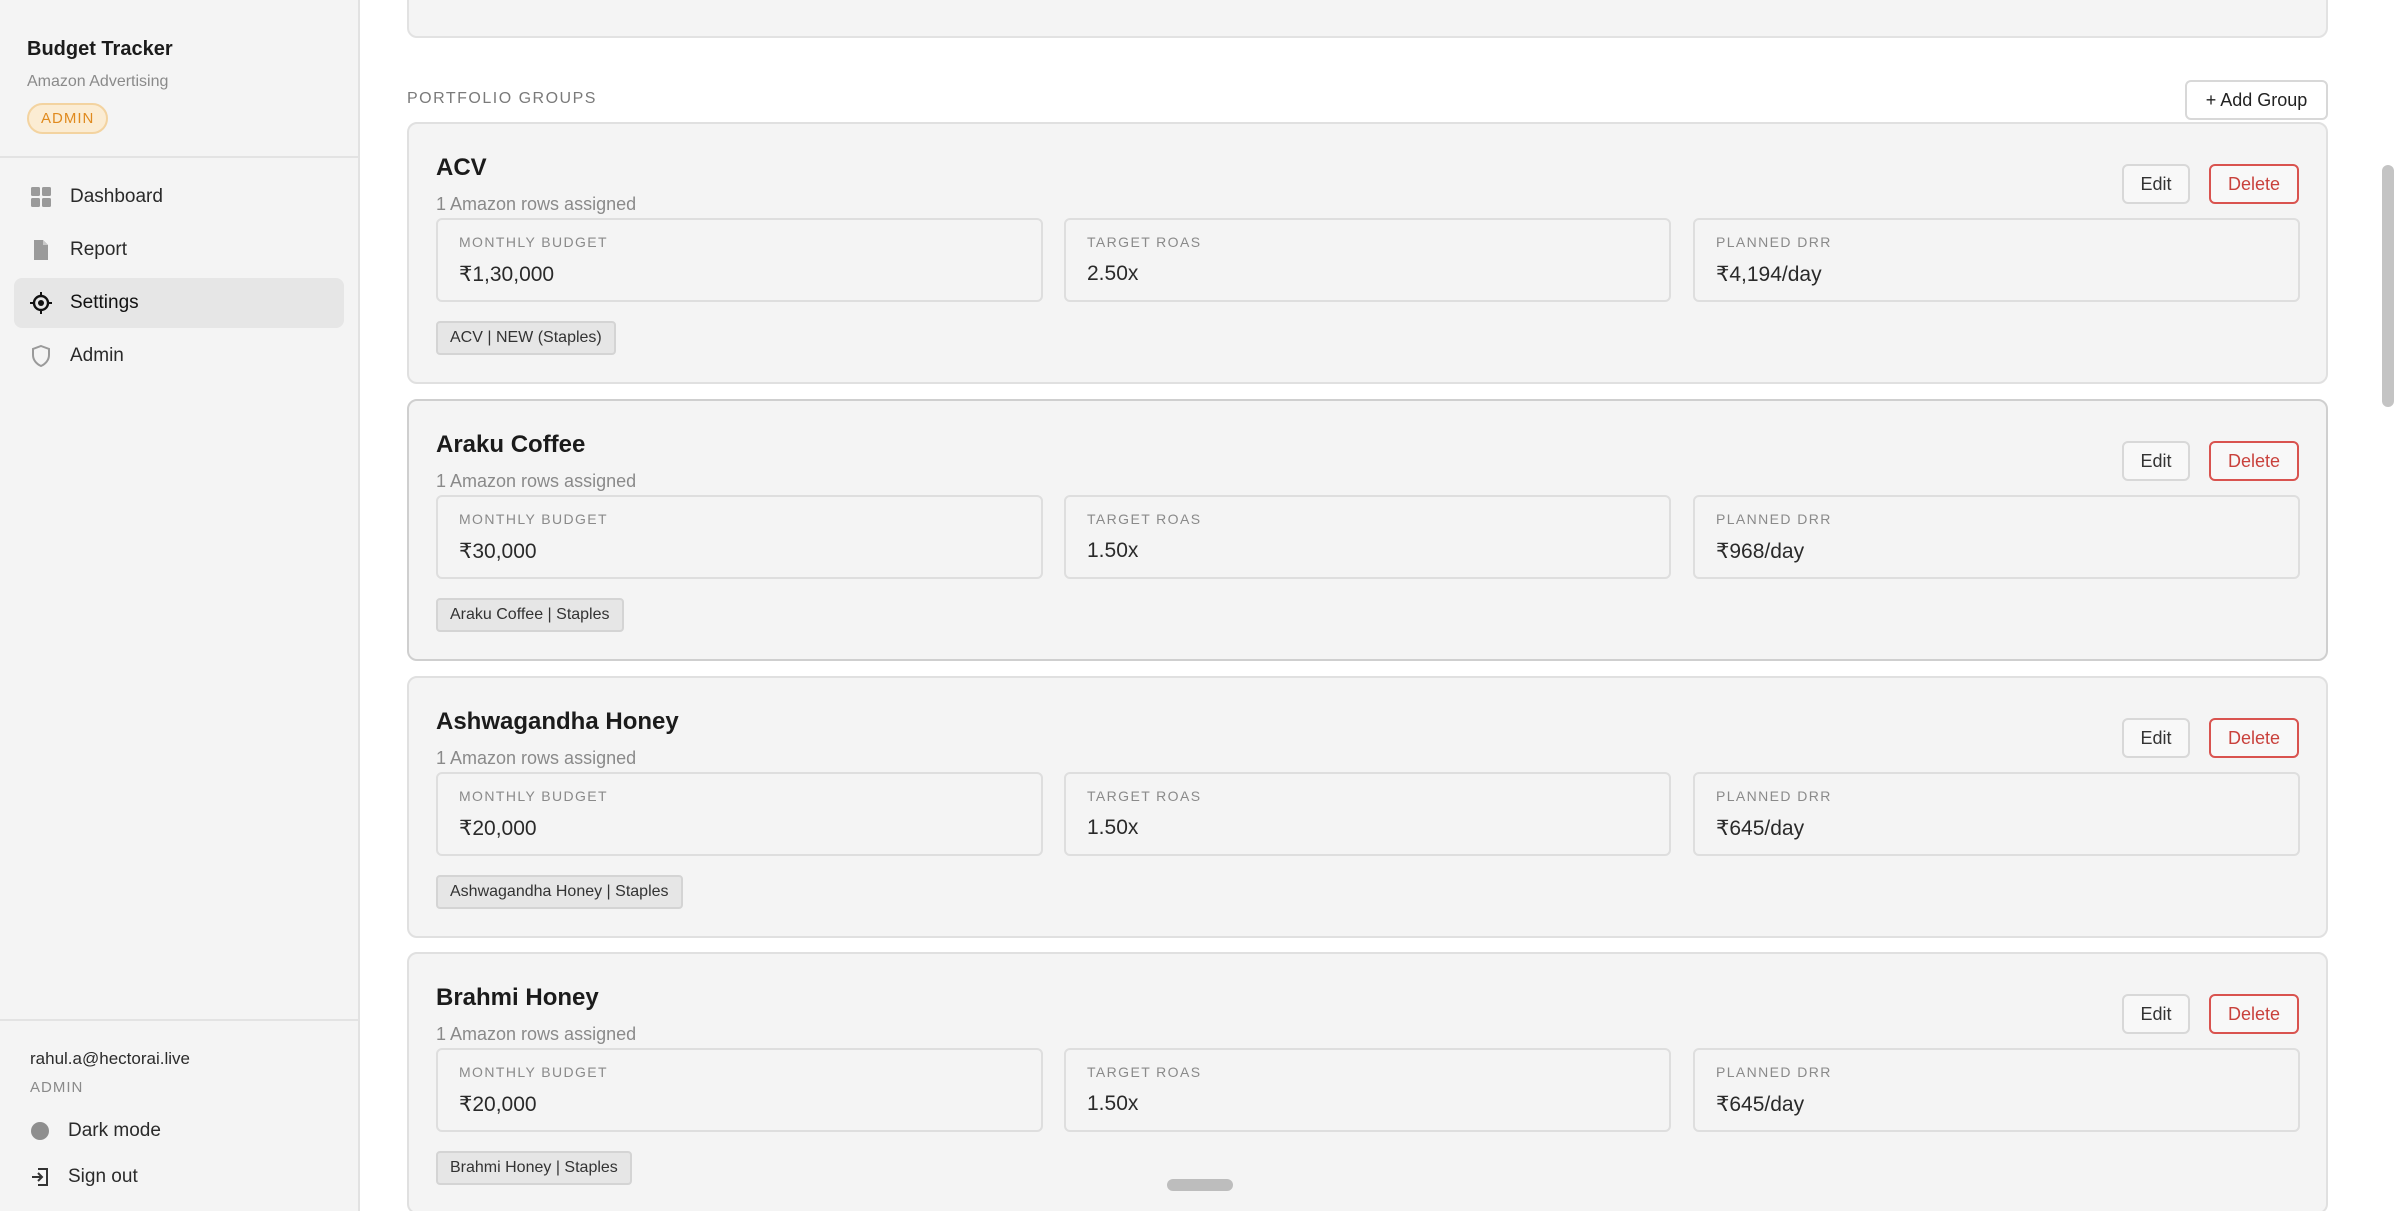  What do you see at coordinates (97, 355) in the screenshot?
I see `sidebar-item-label: Admin` at bounding box center [97, 355].